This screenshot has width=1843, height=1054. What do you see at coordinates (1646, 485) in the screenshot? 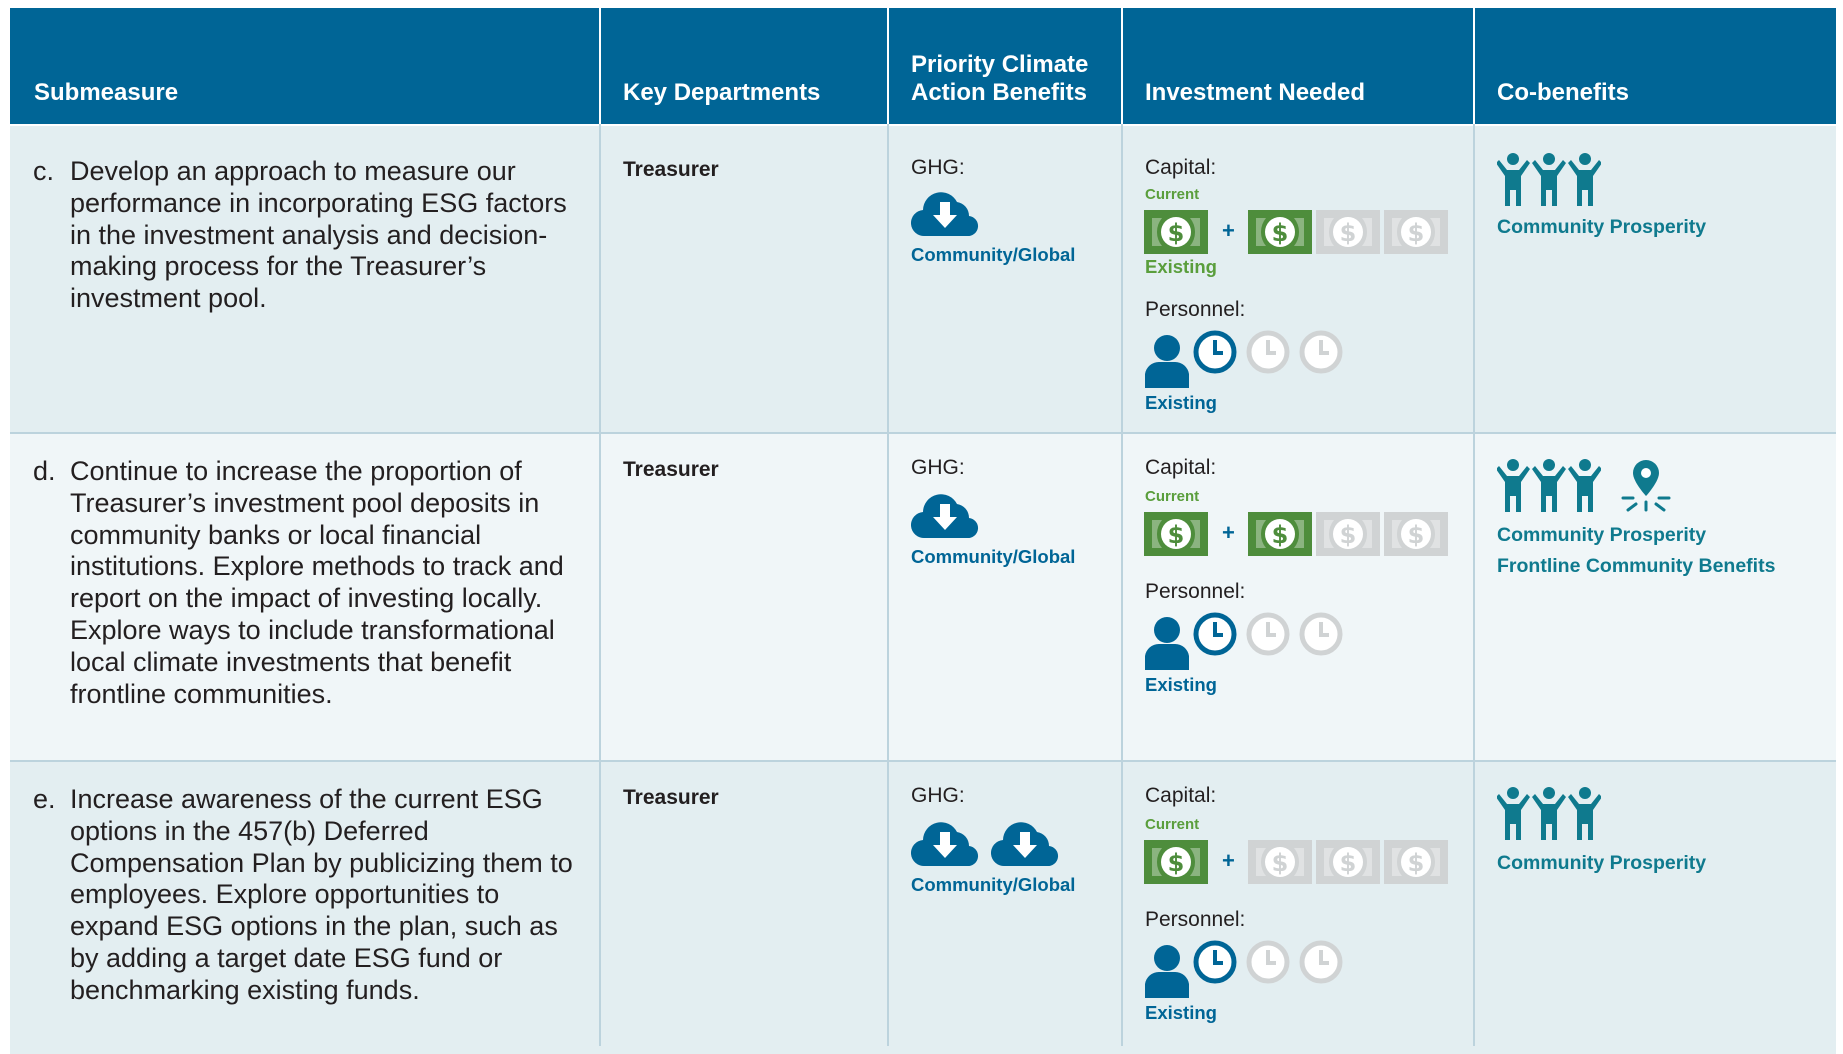
I see `location-pin-icon` at bounding box center [1646, 485].